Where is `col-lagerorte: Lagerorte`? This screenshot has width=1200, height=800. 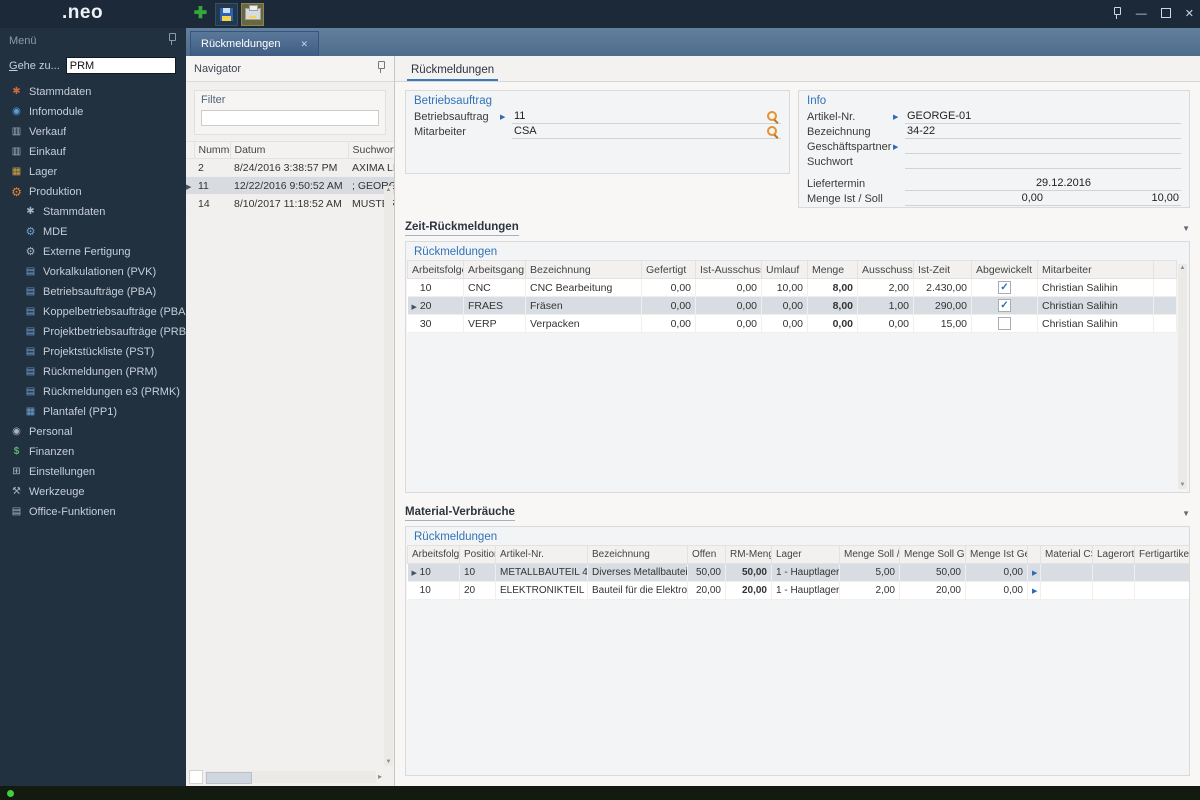 col-lagerorte: Lagerorte is located at coordinates (1113, 554).